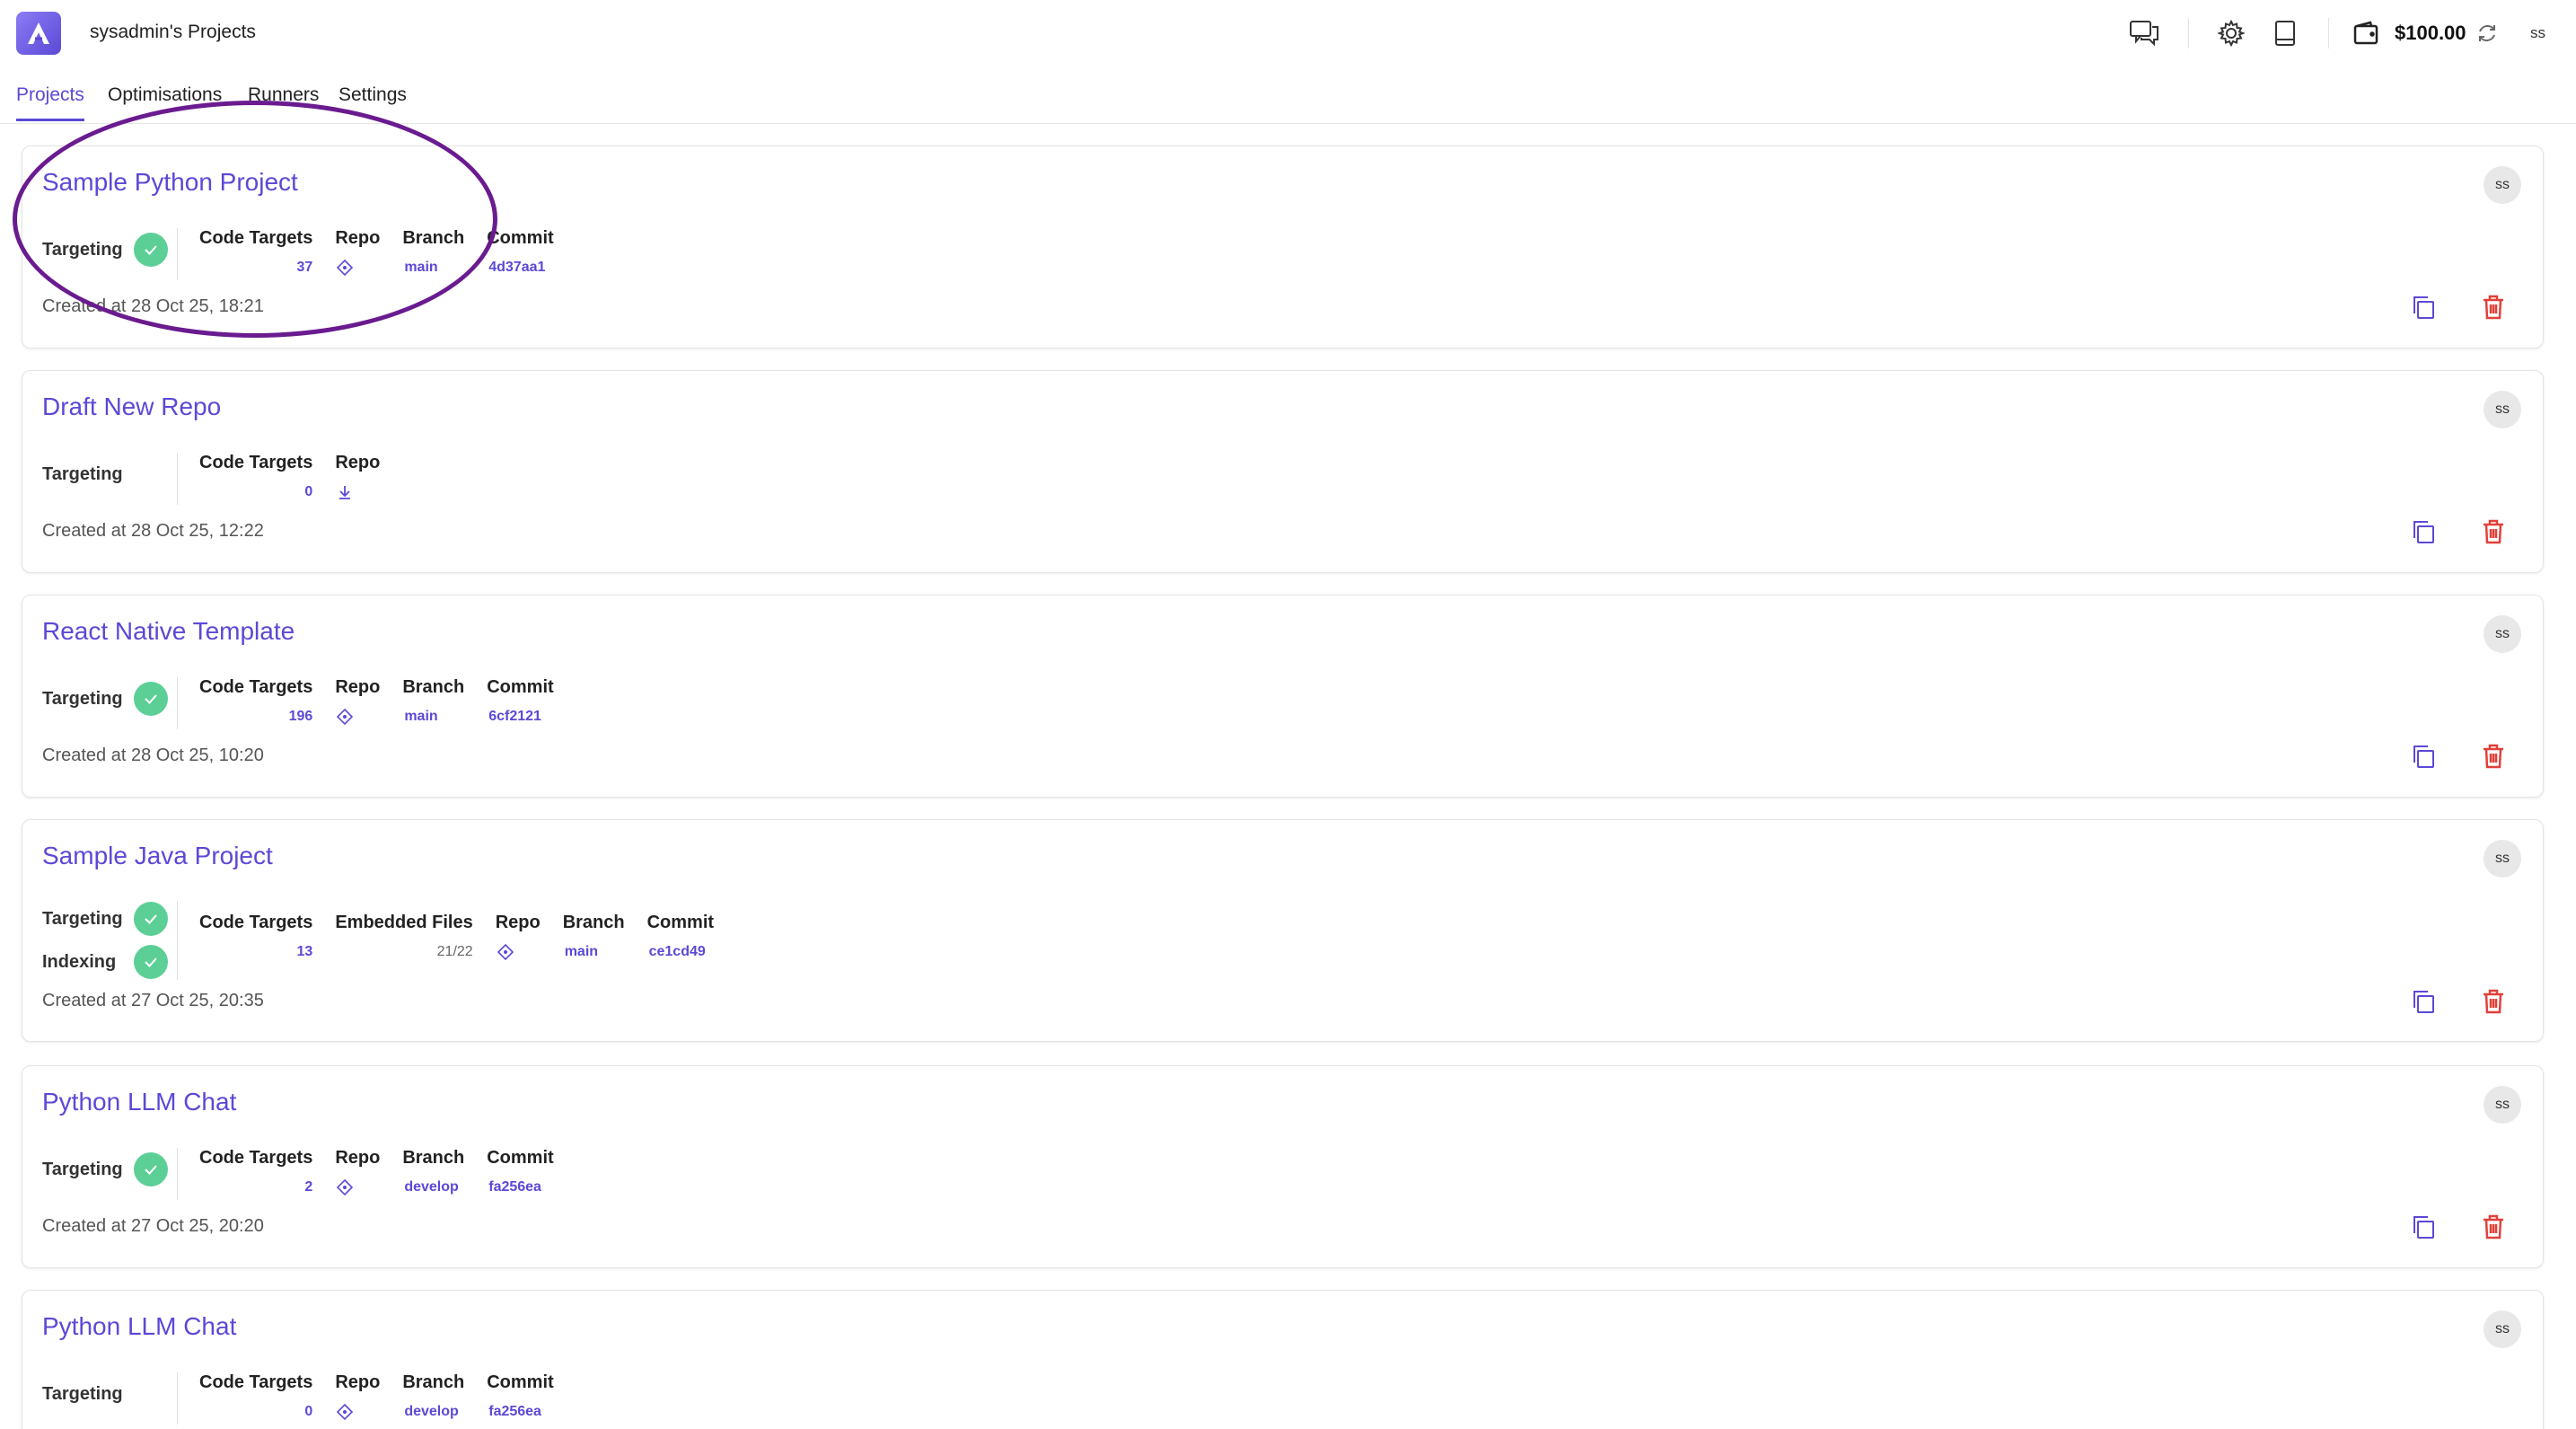 The image size is (2576, 1429). I want to click on gear-icon, so click(2231, 33).